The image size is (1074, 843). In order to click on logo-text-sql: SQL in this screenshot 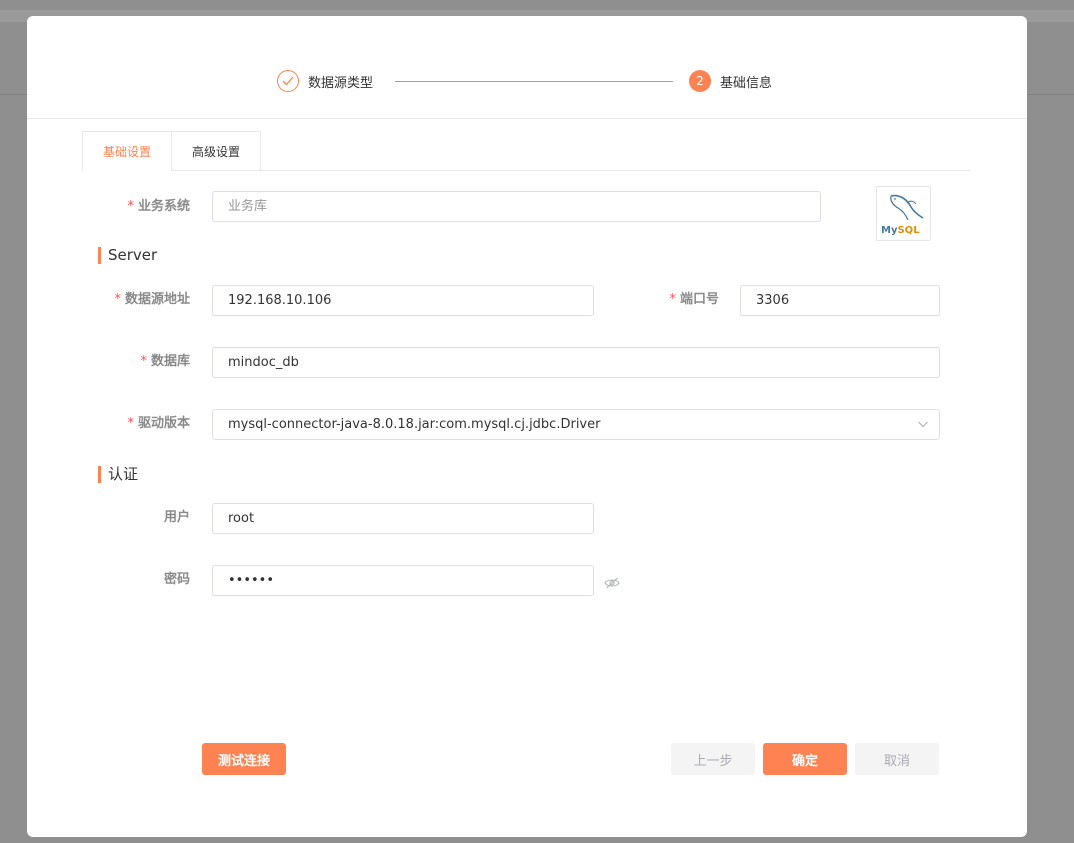, I will do `click(908, 230)`.